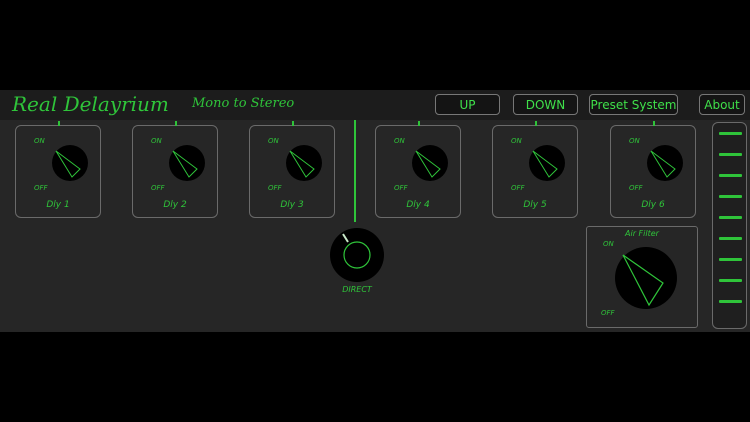  I want to click on air-filter-knob, so click(646, 278).